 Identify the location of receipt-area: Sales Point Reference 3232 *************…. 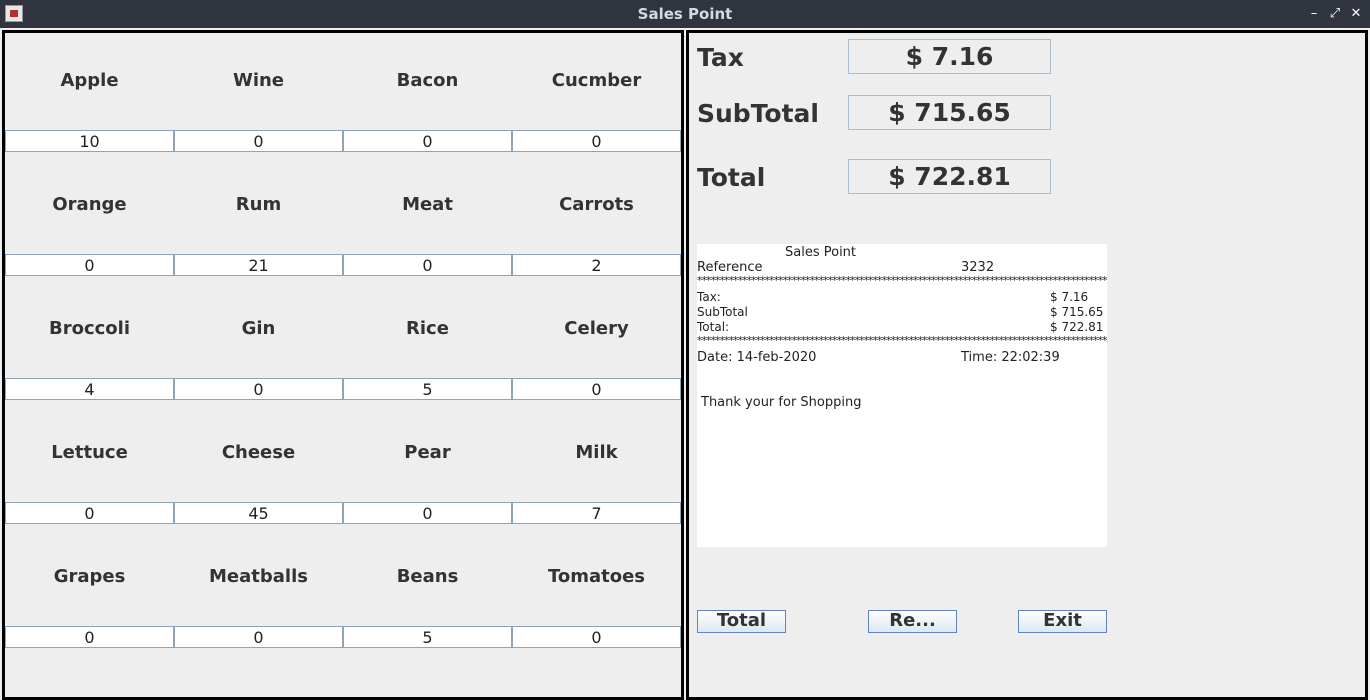
(902, 395).